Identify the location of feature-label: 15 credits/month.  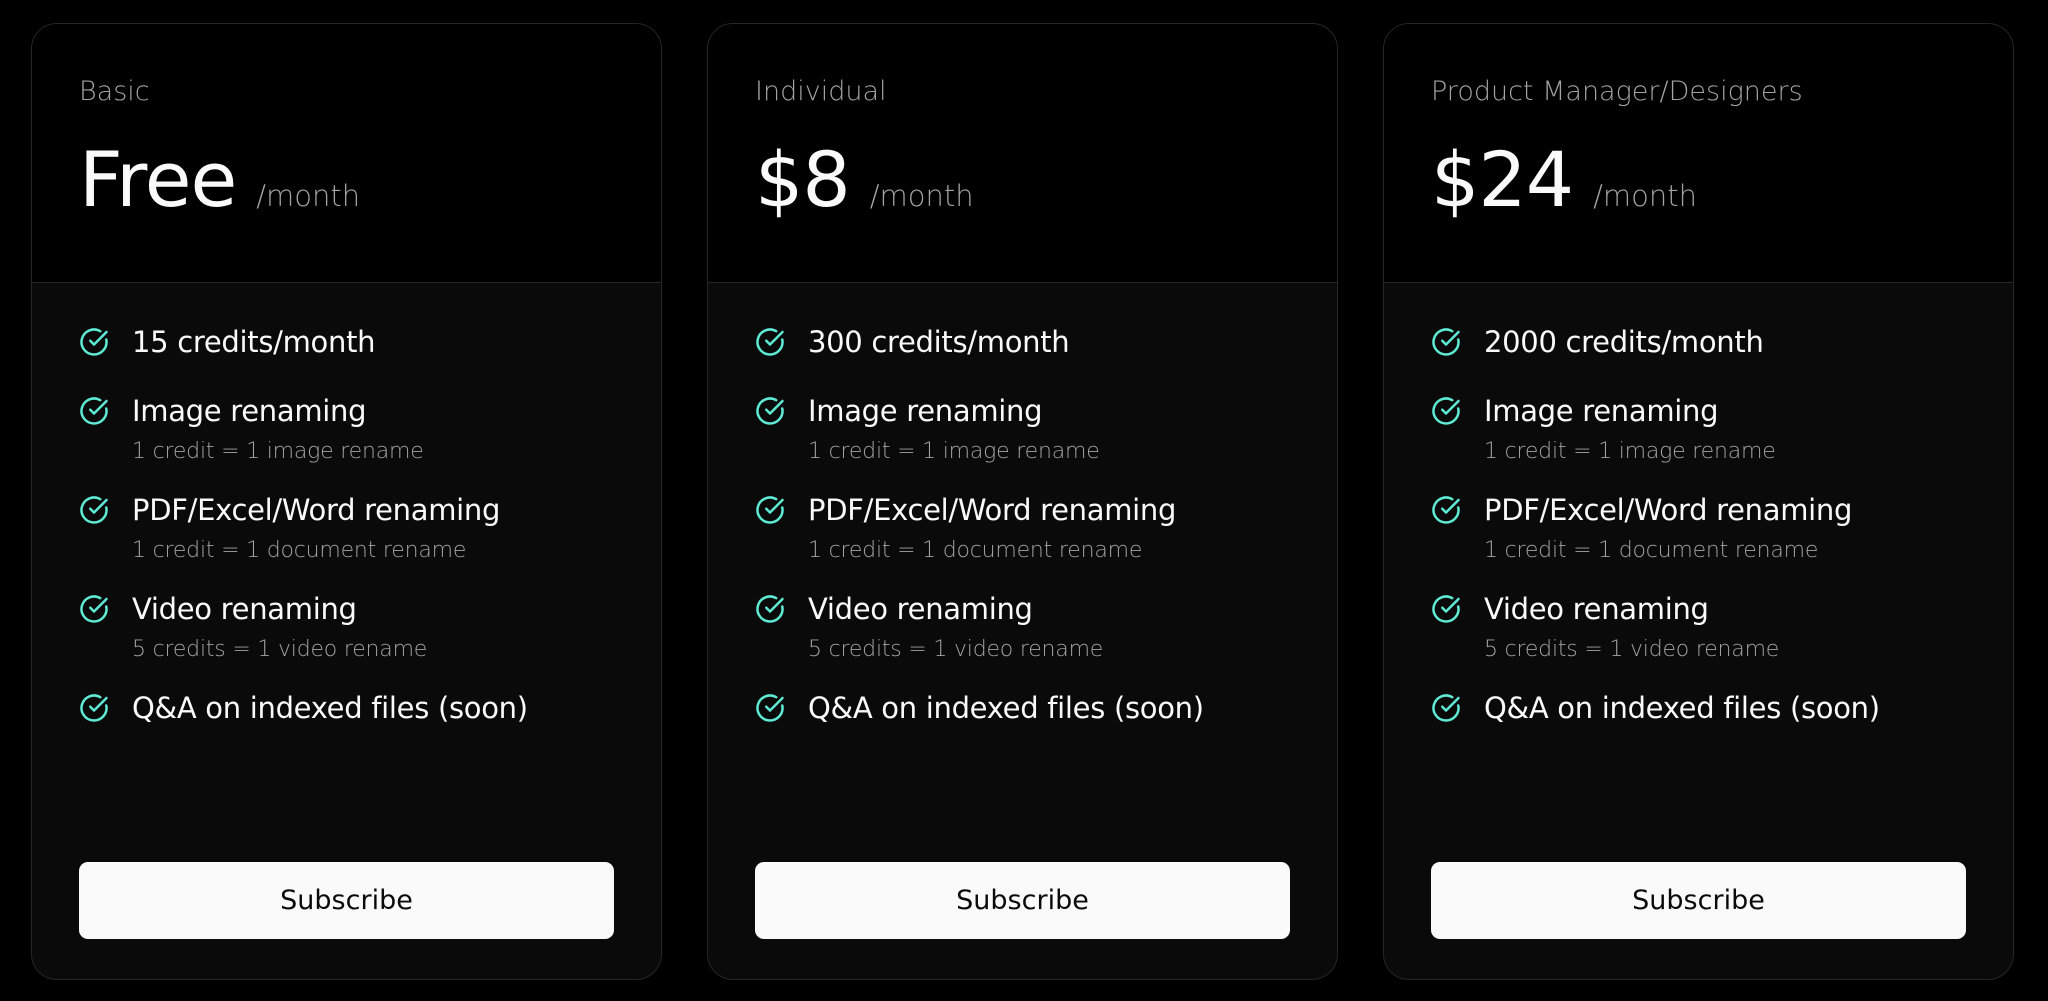
(254, 342).